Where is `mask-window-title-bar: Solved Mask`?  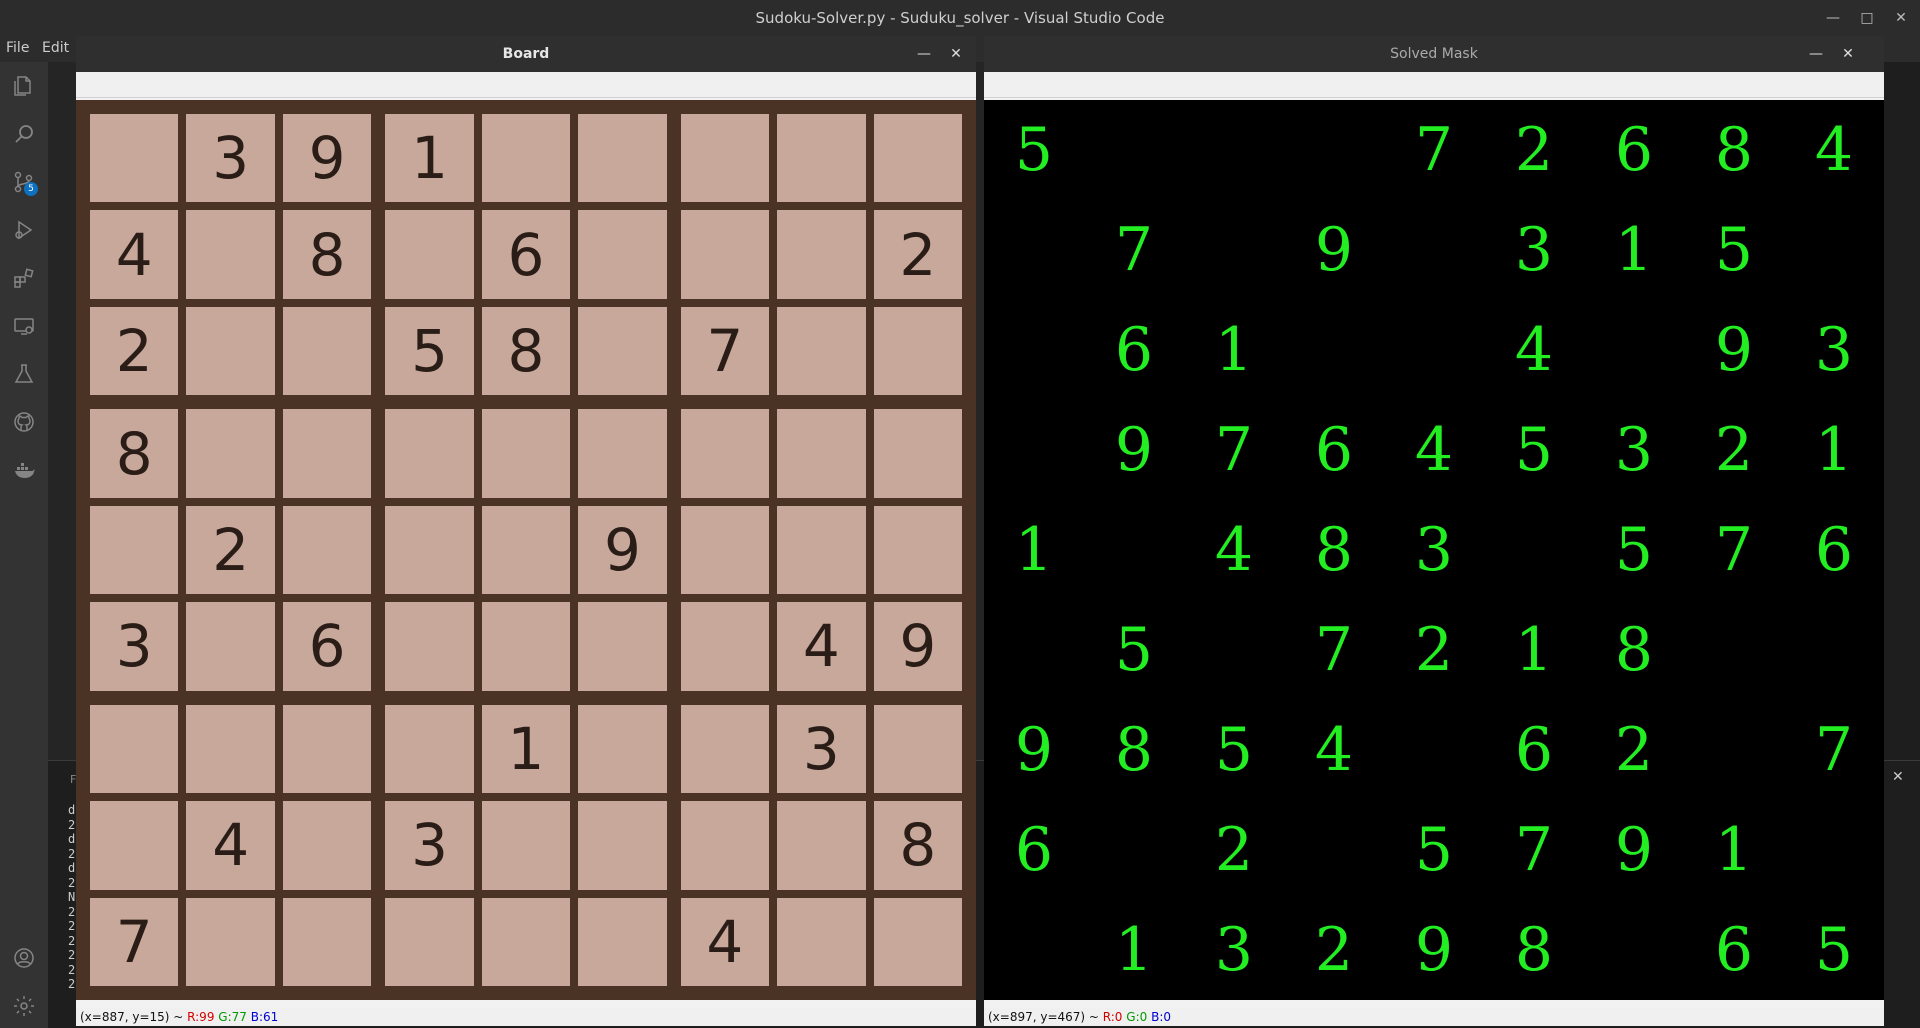
mask-window-title-bar: Solved Mask is located at coordinates (1434, 54).